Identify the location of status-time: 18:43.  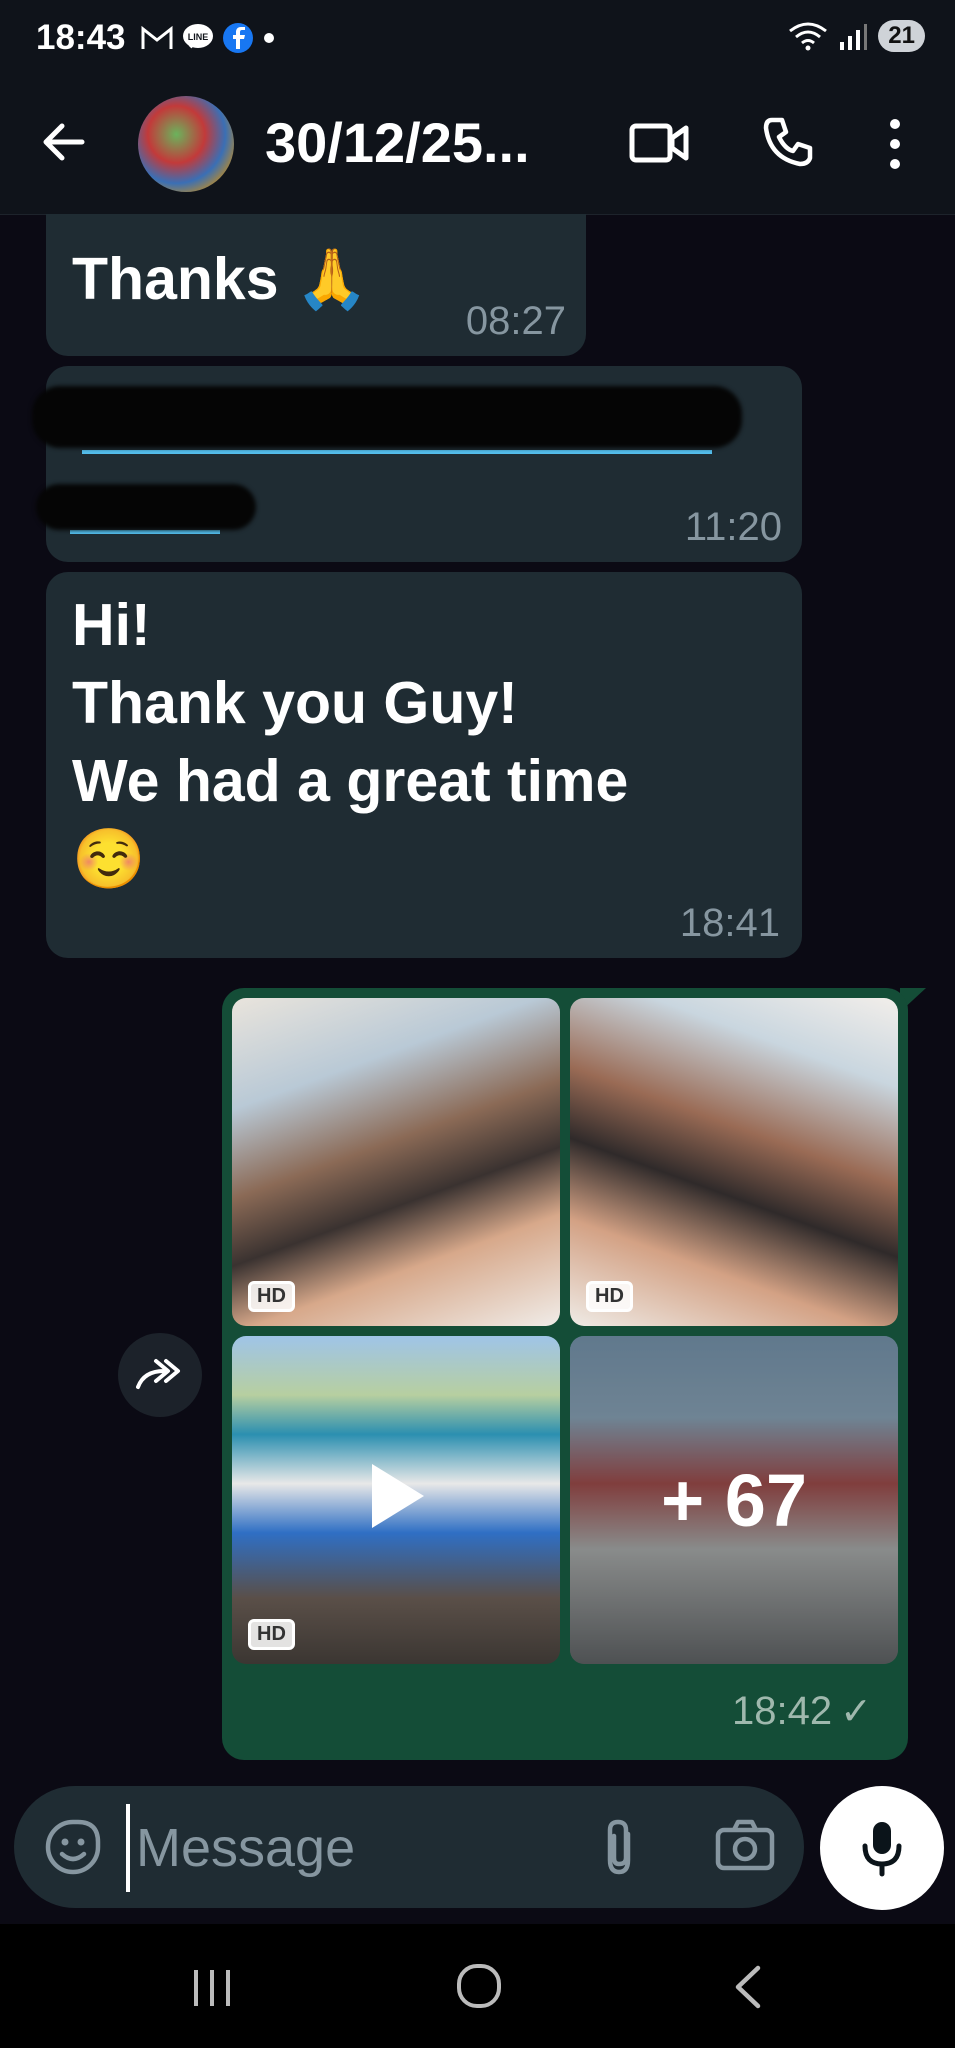
(81, 37).